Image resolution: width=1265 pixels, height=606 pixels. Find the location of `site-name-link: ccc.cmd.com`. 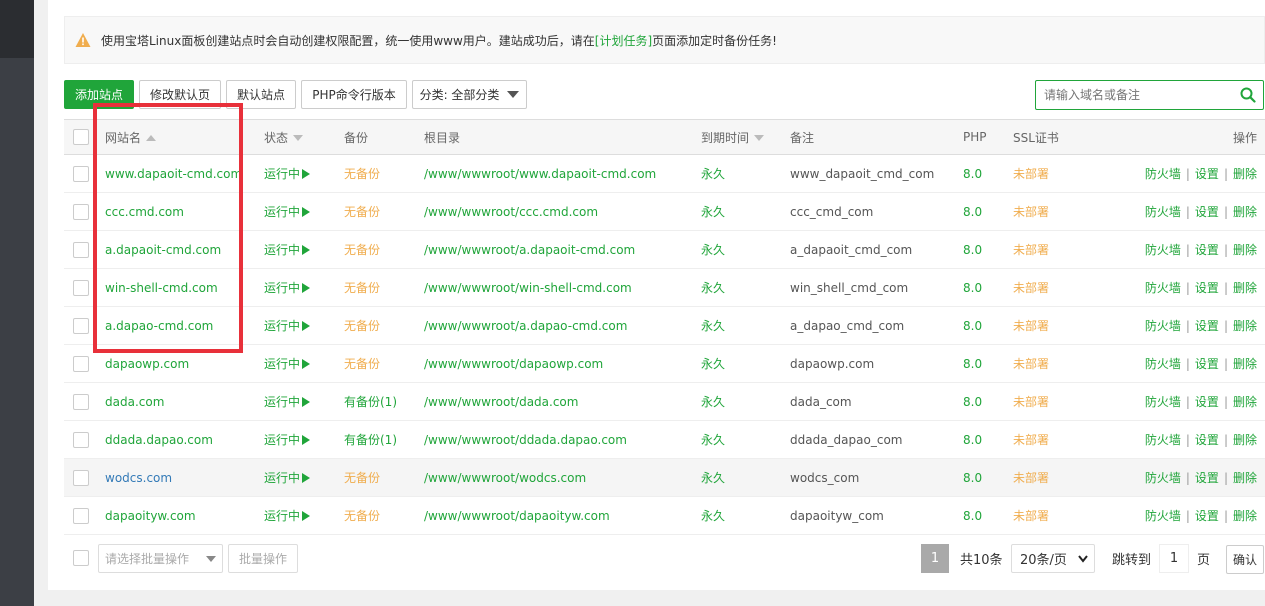

site-name-link: ccc.cmd.com is located at coordinates (144, 212).